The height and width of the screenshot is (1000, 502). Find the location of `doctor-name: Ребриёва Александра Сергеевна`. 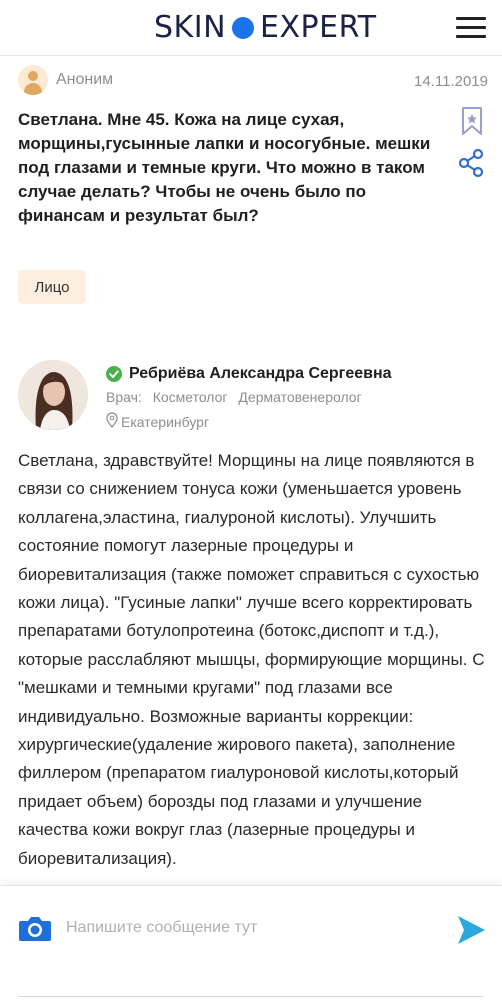

doctor-name: Ребриёва Александра Сергеевна is located at coordinates (260, 374).